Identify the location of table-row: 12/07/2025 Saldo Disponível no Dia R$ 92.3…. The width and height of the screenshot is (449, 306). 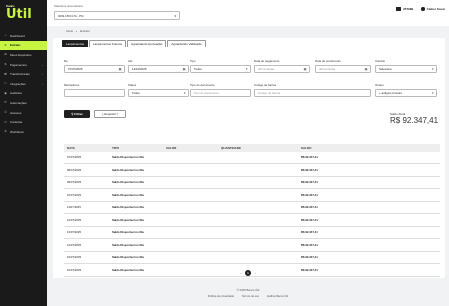
(252, 220).